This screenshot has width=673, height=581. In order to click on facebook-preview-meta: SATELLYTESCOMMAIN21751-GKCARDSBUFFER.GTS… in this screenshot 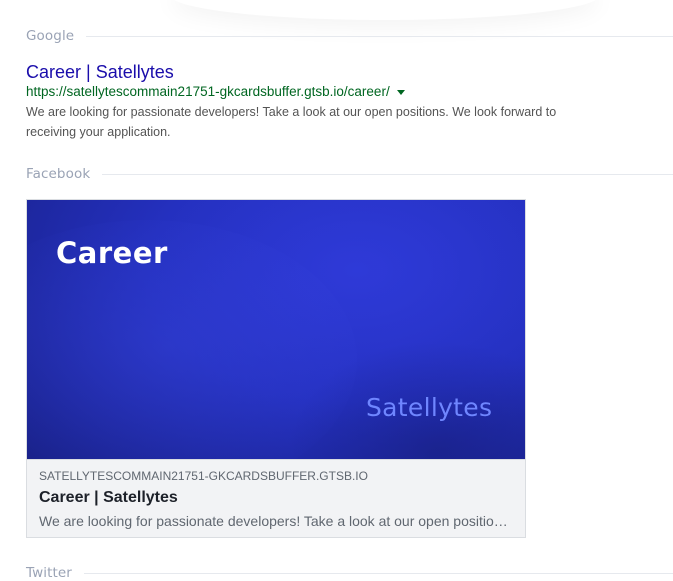, I will do `click(276, 498)`.